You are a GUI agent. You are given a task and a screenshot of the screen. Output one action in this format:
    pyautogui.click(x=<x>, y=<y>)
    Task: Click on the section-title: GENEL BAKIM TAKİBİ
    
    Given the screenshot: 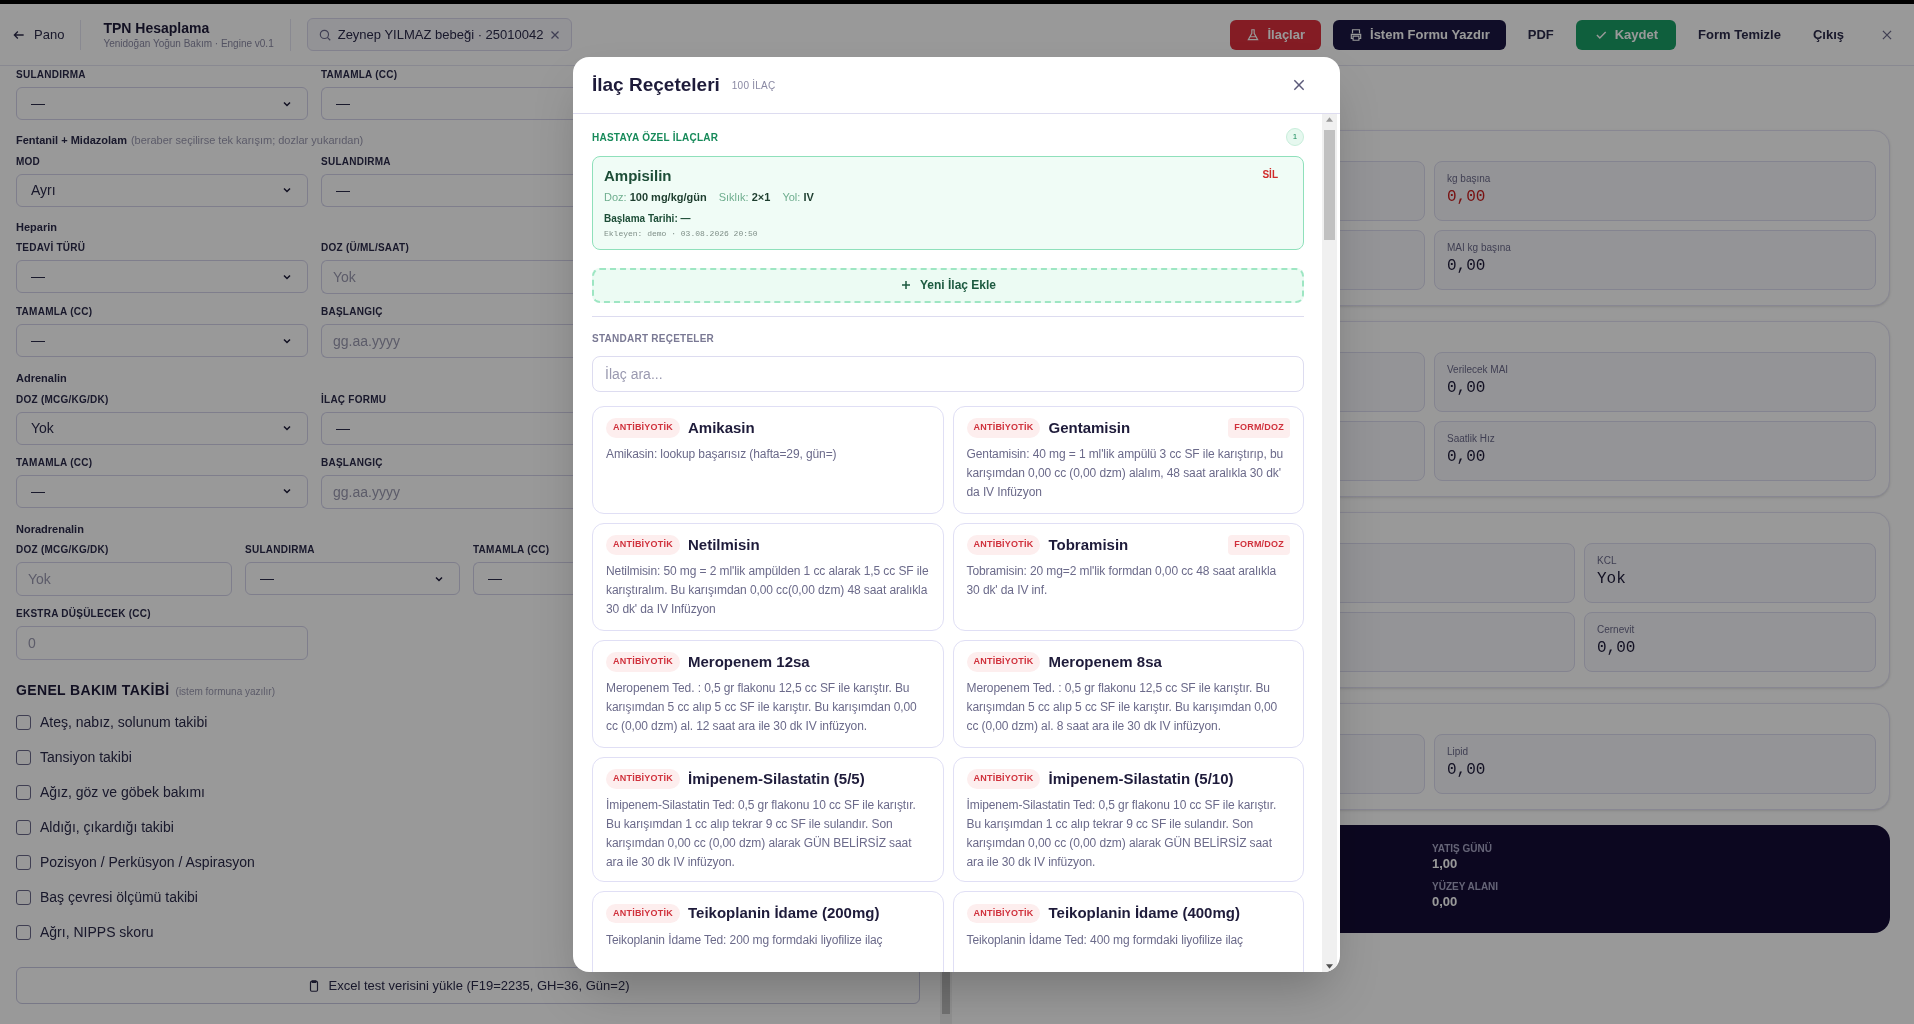 What is the action you would take?
    pyautogui.click(x=93, y=690)
    